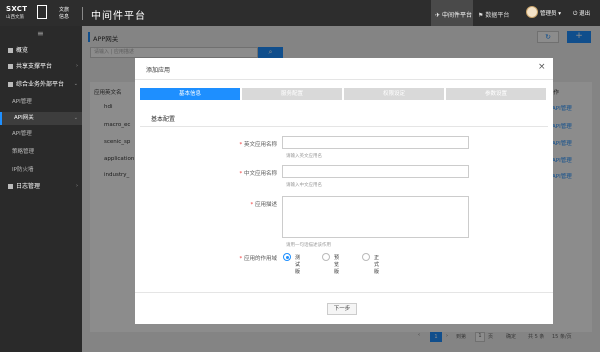 The width and height of the screenshot is (600, 352). Describe the element at coordinates (542, 67) in the screenshot. I see `close-icon: ×` at that location.